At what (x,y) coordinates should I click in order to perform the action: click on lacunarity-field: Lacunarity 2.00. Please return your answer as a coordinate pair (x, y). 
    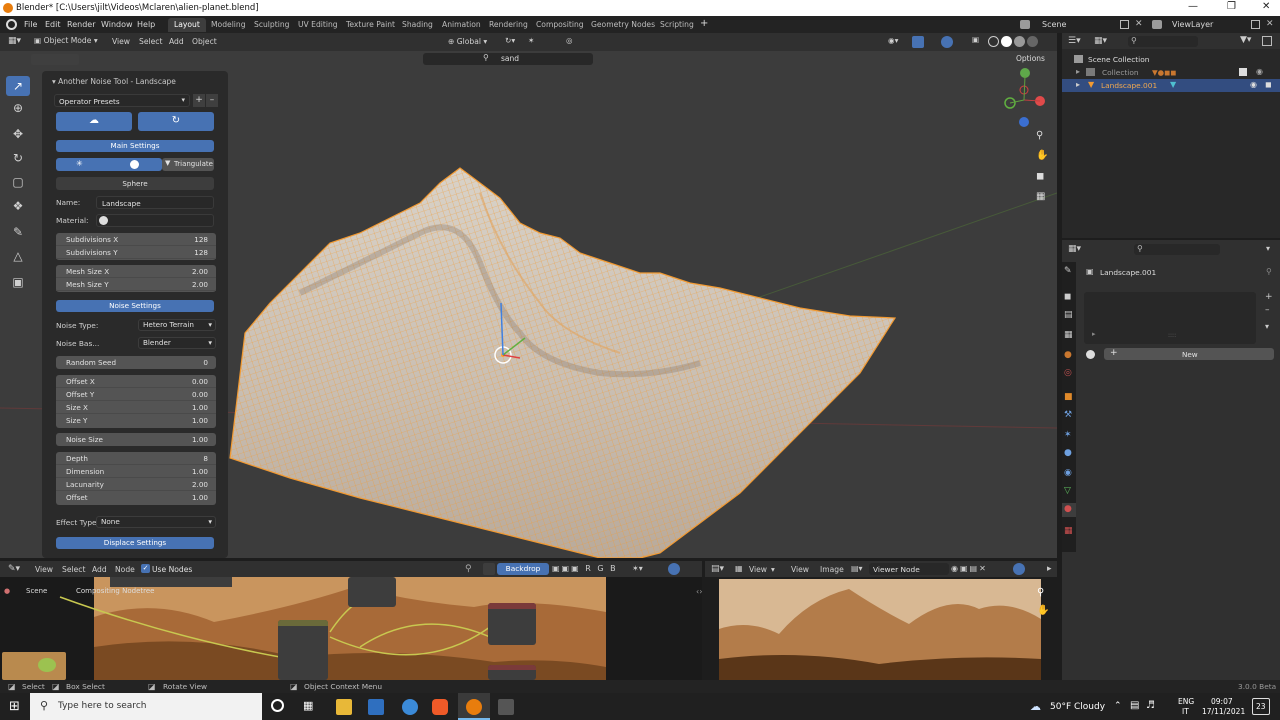
    Looking at the image, I should click on (136, 484).